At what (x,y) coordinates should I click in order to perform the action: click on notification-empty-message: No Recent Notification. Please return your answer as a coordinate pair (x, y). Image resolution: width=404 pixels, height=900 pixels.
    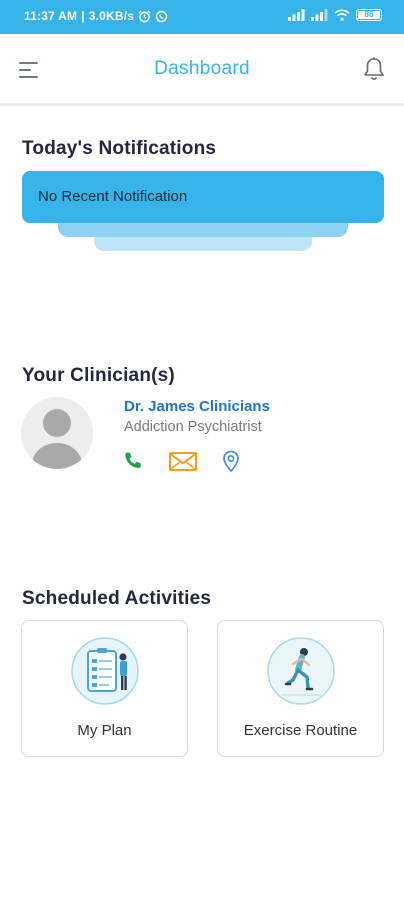
    Looking at the image, I should click on (113, 196).